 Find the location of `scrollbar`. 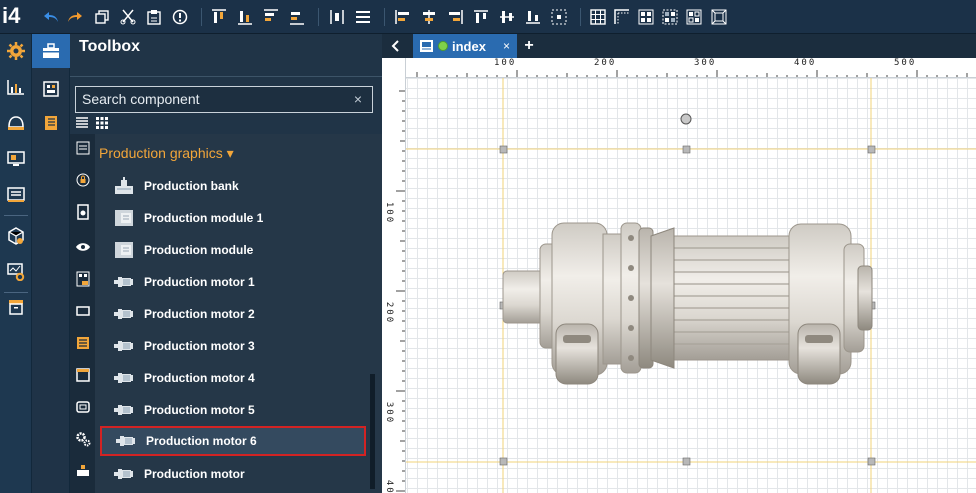

scrollbar is located at coordinates (372, 431).